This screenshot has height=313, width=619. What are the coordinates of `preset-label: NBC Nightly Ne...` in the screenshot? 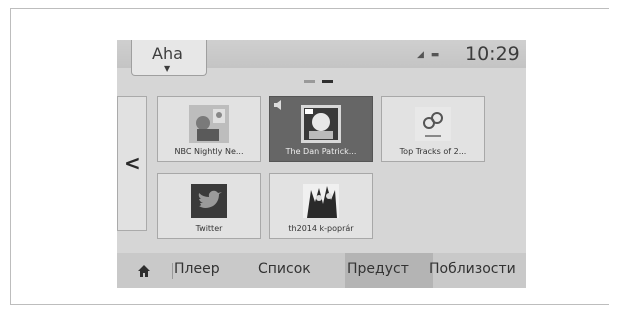 It's located at (209, 151).